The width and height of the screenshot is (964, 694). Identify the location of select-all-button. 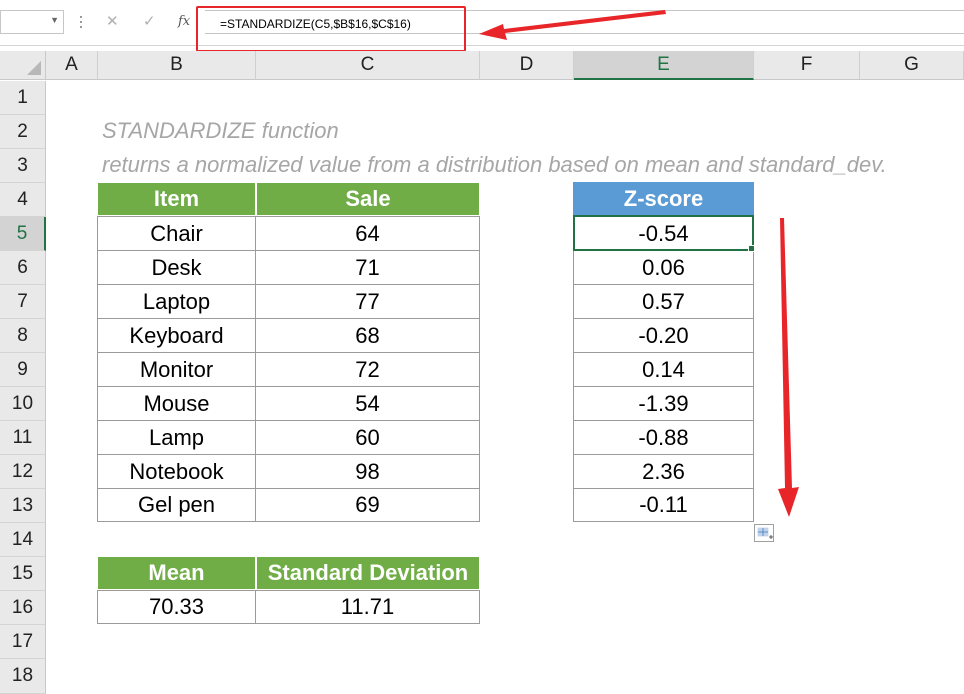
(23, 65).